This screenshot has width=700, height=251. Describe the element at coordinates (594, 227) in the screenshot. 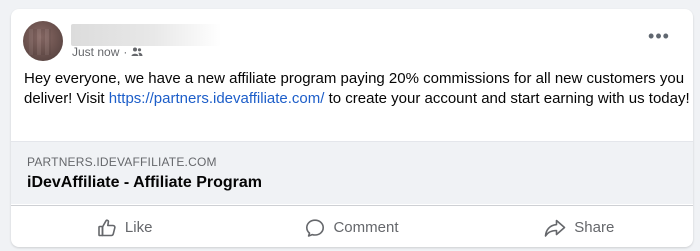

I see `share-label: Share` at that location.